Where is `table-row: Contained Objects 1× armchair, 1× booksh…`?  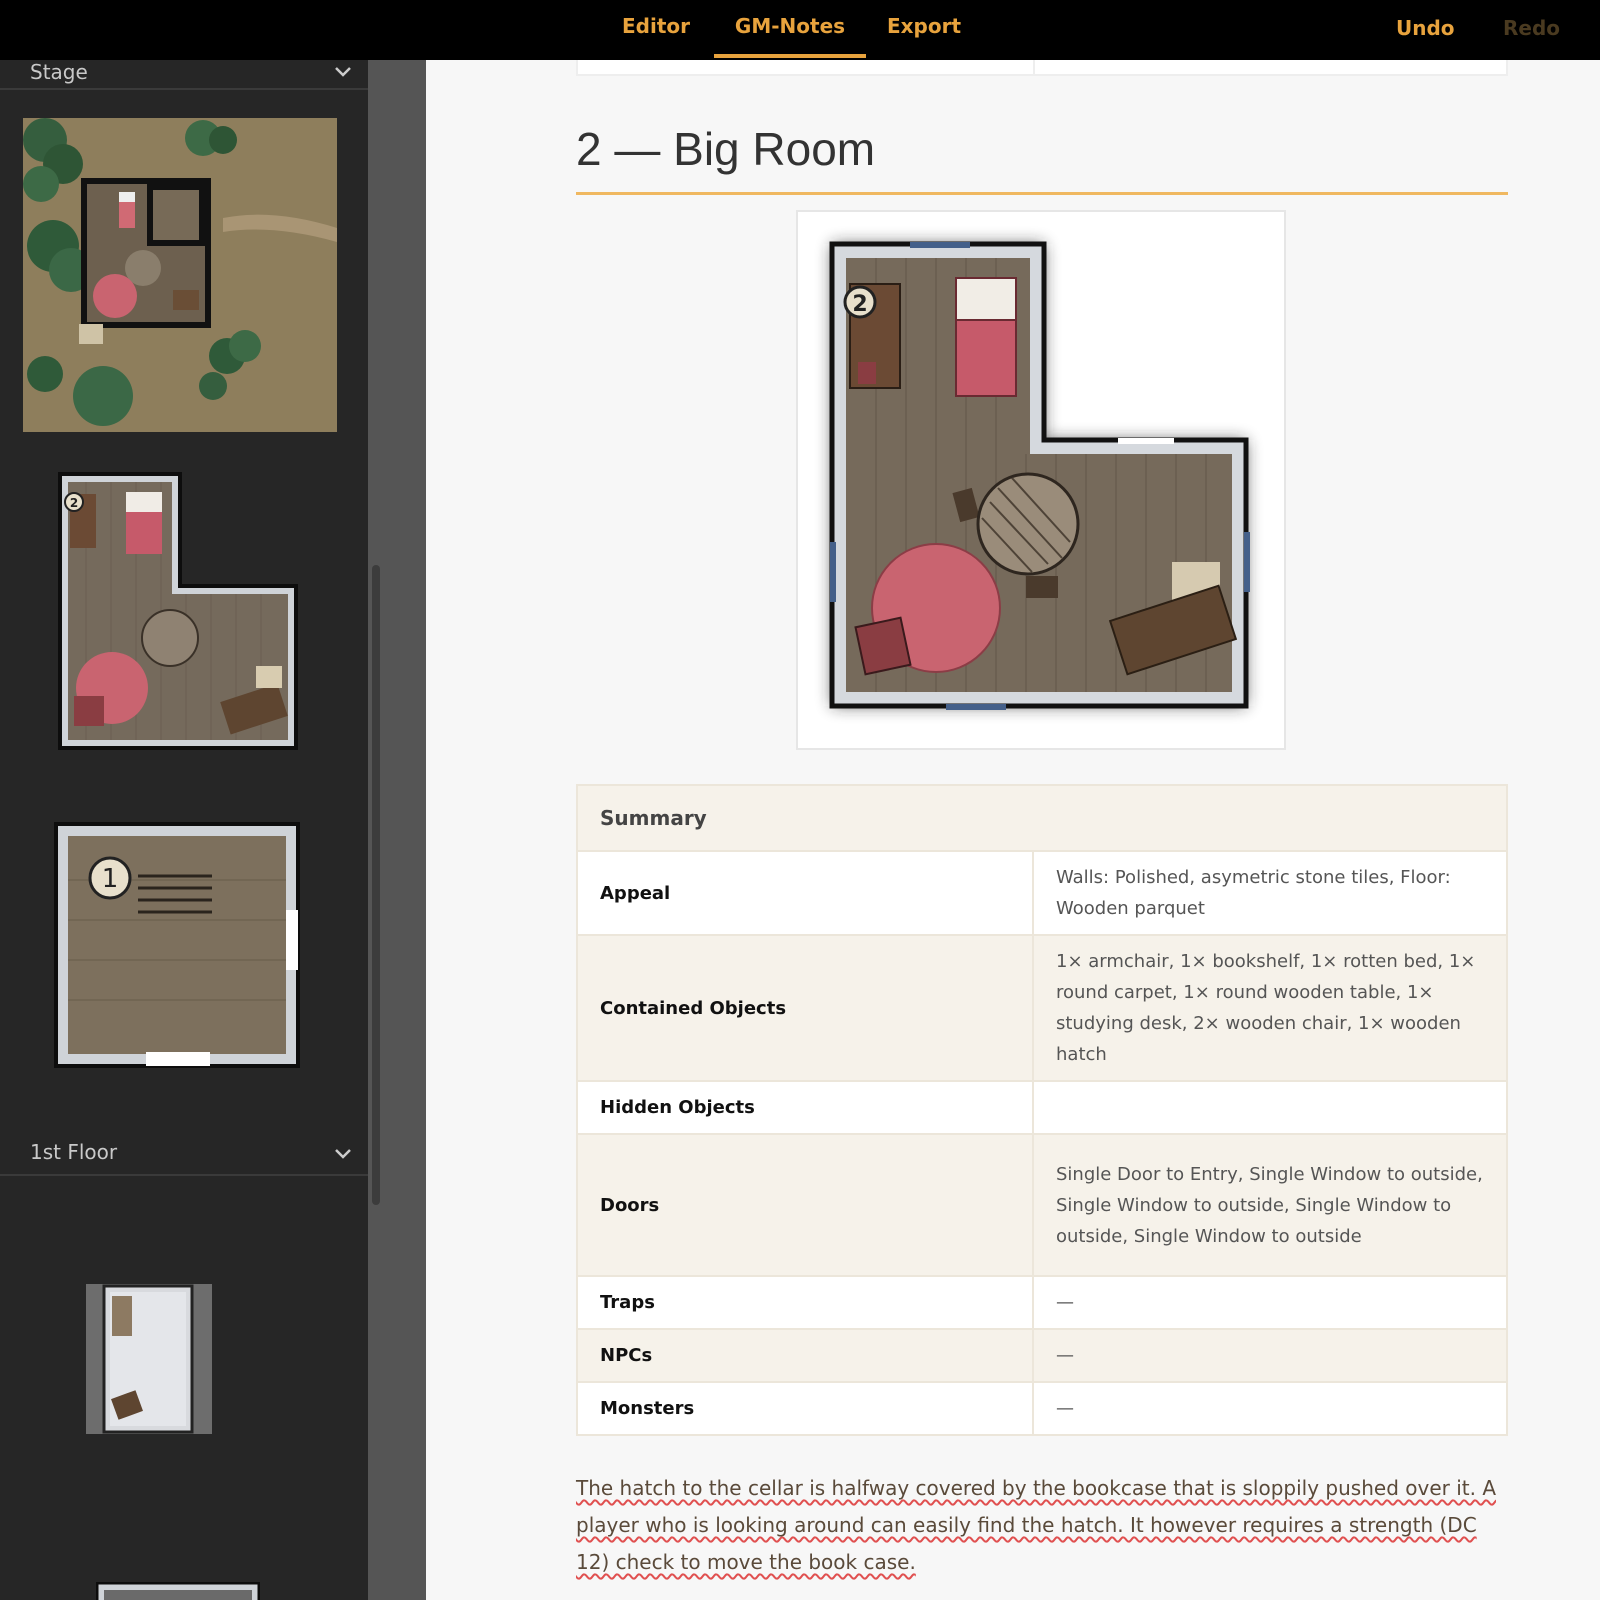 table-row: Contained Objects 1× armchair, 1× booksh… is located at coordinates (1042, 1008).